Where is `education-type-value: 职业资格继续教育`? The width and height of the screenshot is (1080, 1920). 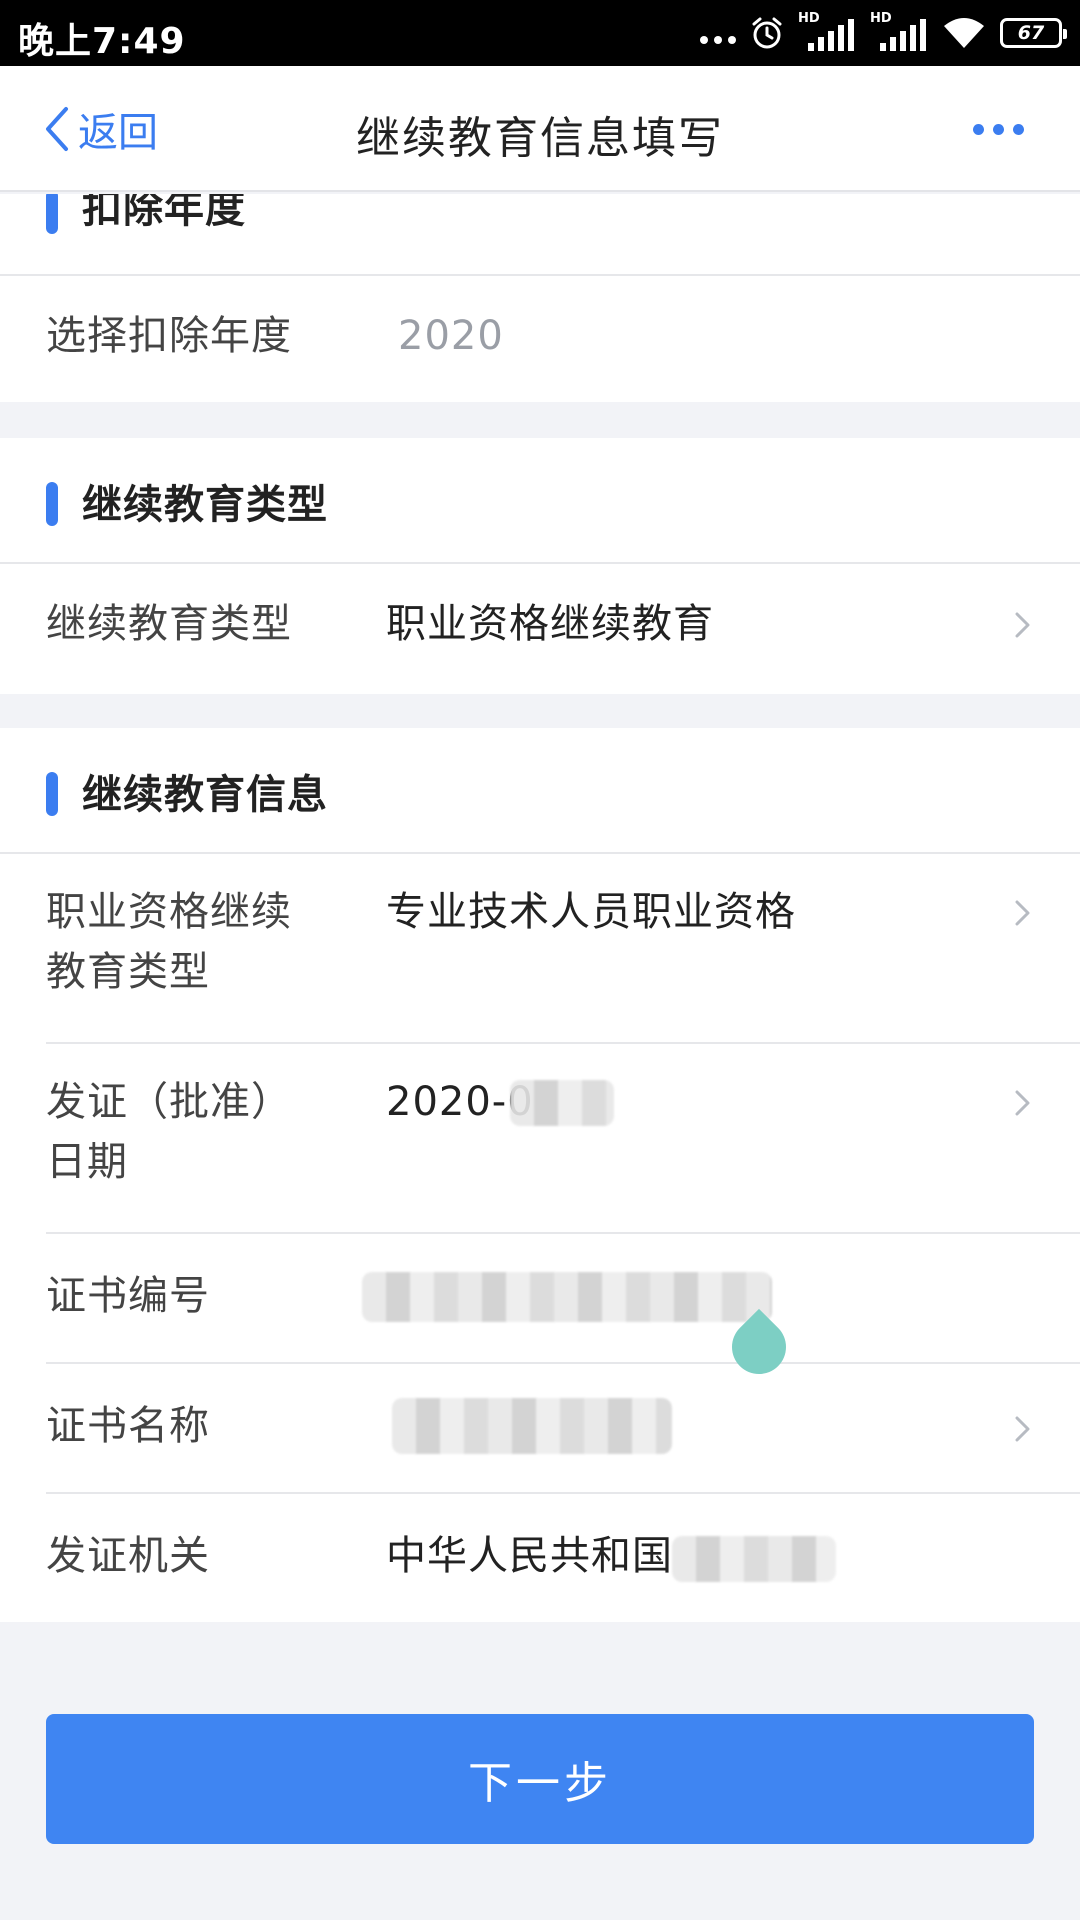
education-type-value: 职业资格继续教育 is located at coordinates (550, 624).